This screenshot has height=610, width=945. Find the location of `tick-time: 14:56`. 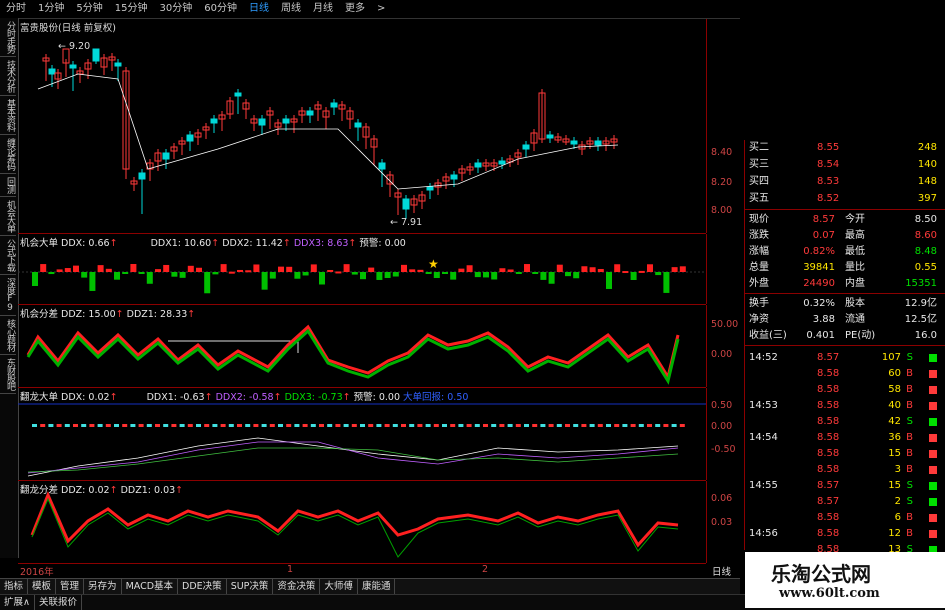

tick-time: 14:56 is located at coordinates (763, 533).